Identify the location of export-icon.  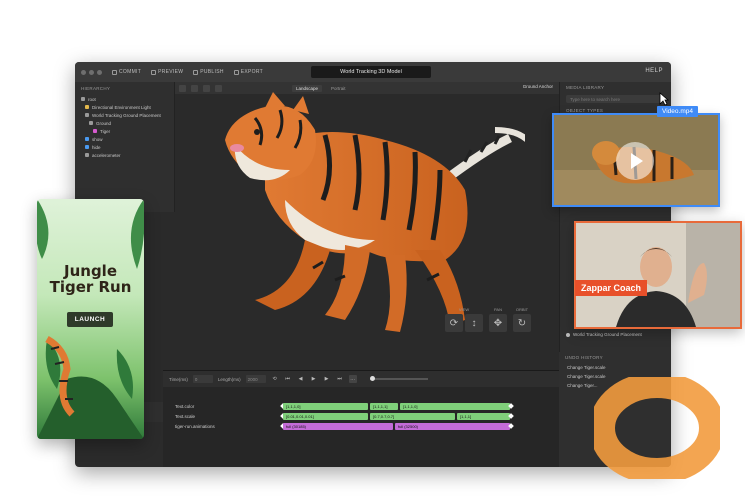
(236, 72).